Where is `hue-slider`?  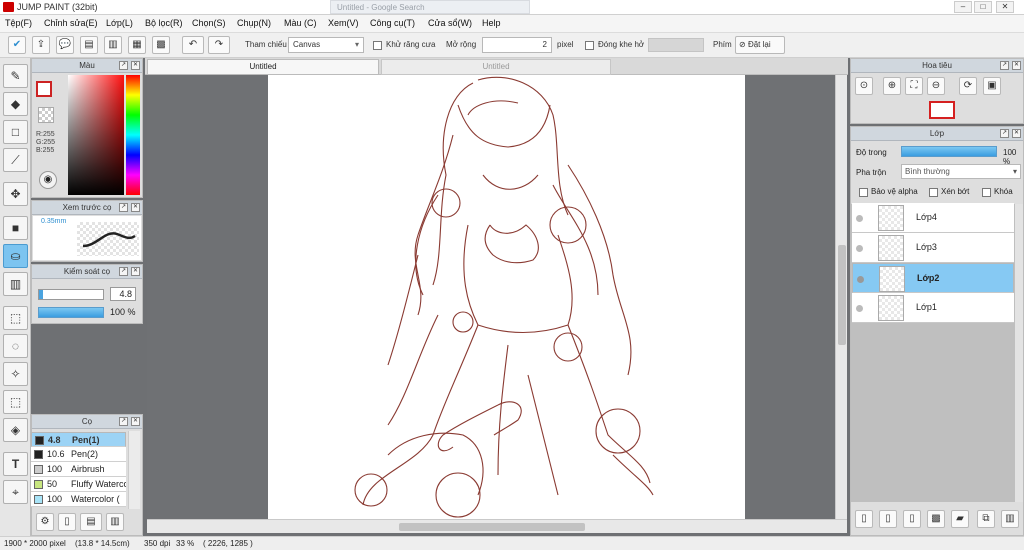 hue-slider is located at coordinates (133, 135).